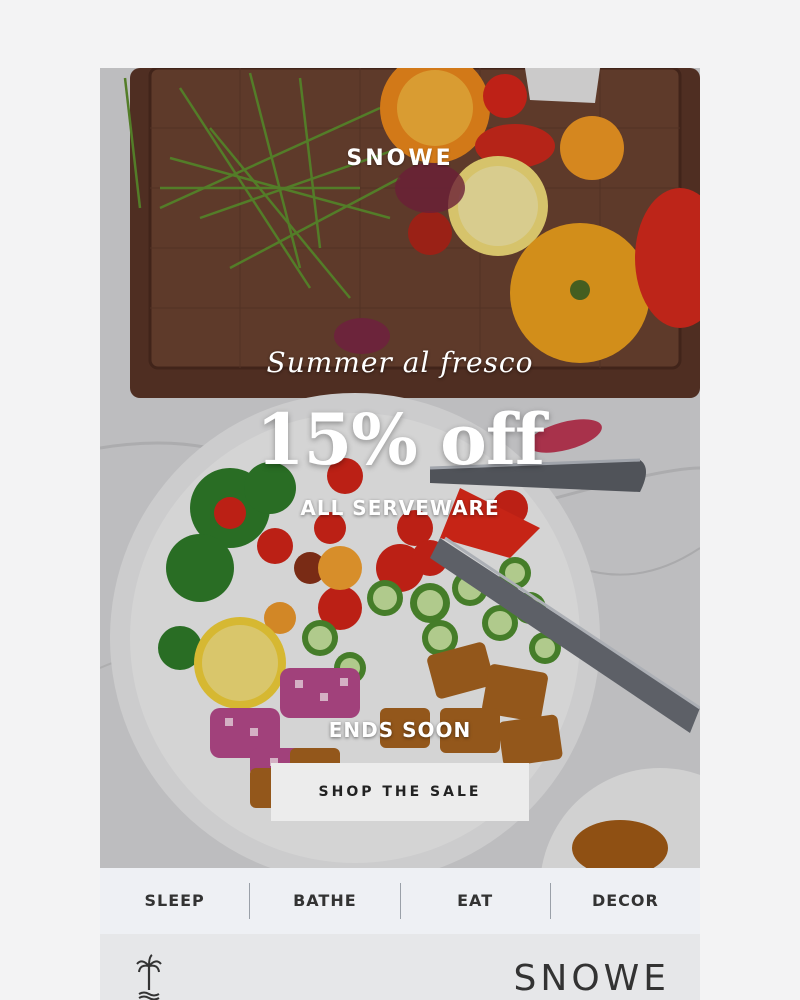 This screenshot has width=800, height=1000. I want to click on nav-item-decor: DECOR, so click(624, 901).